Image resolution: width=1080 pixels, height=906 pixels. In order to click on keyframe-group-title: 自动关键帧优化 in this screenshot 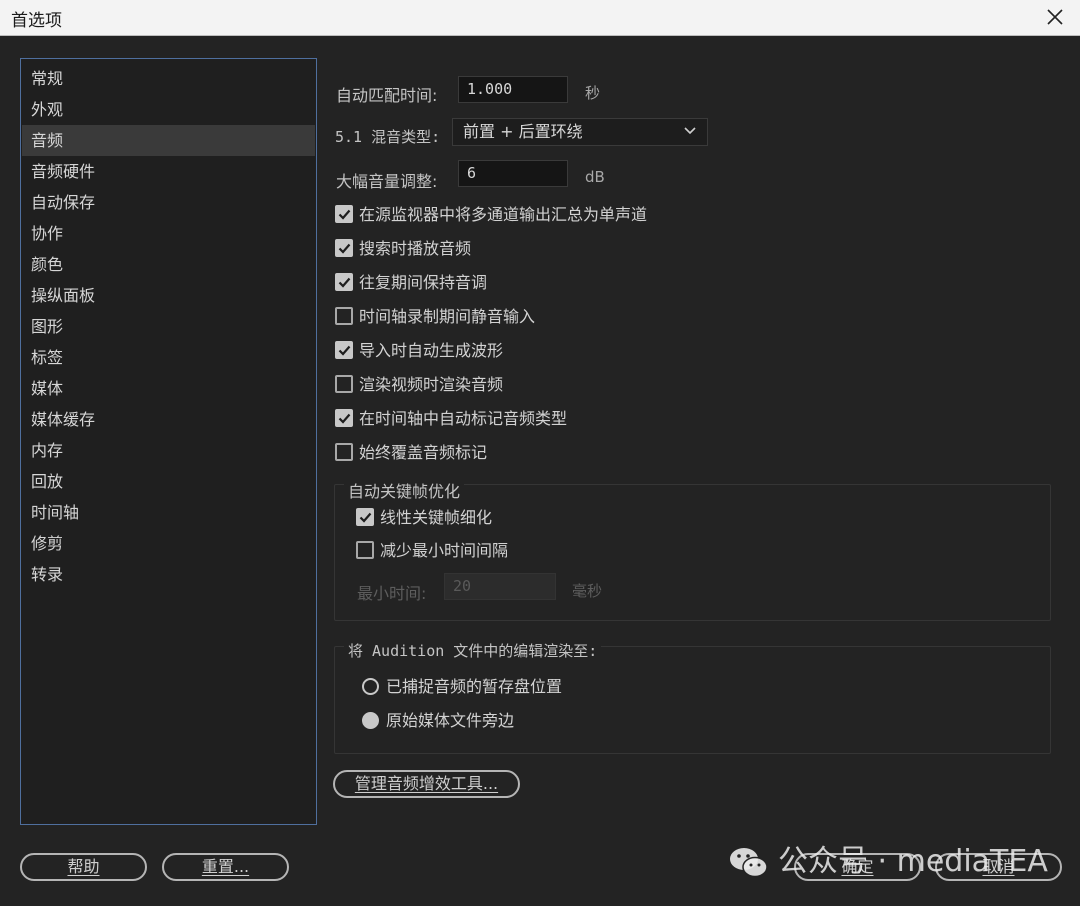, I will do `click(404, 490)`.